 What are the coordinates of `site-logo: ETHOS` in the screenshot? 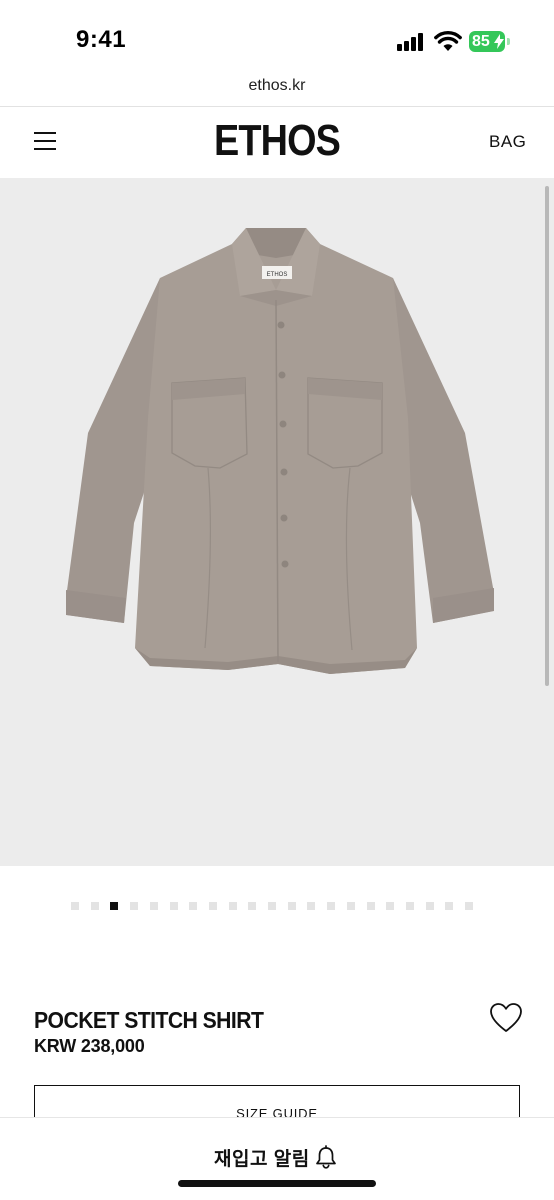 It's located at (277, 141).